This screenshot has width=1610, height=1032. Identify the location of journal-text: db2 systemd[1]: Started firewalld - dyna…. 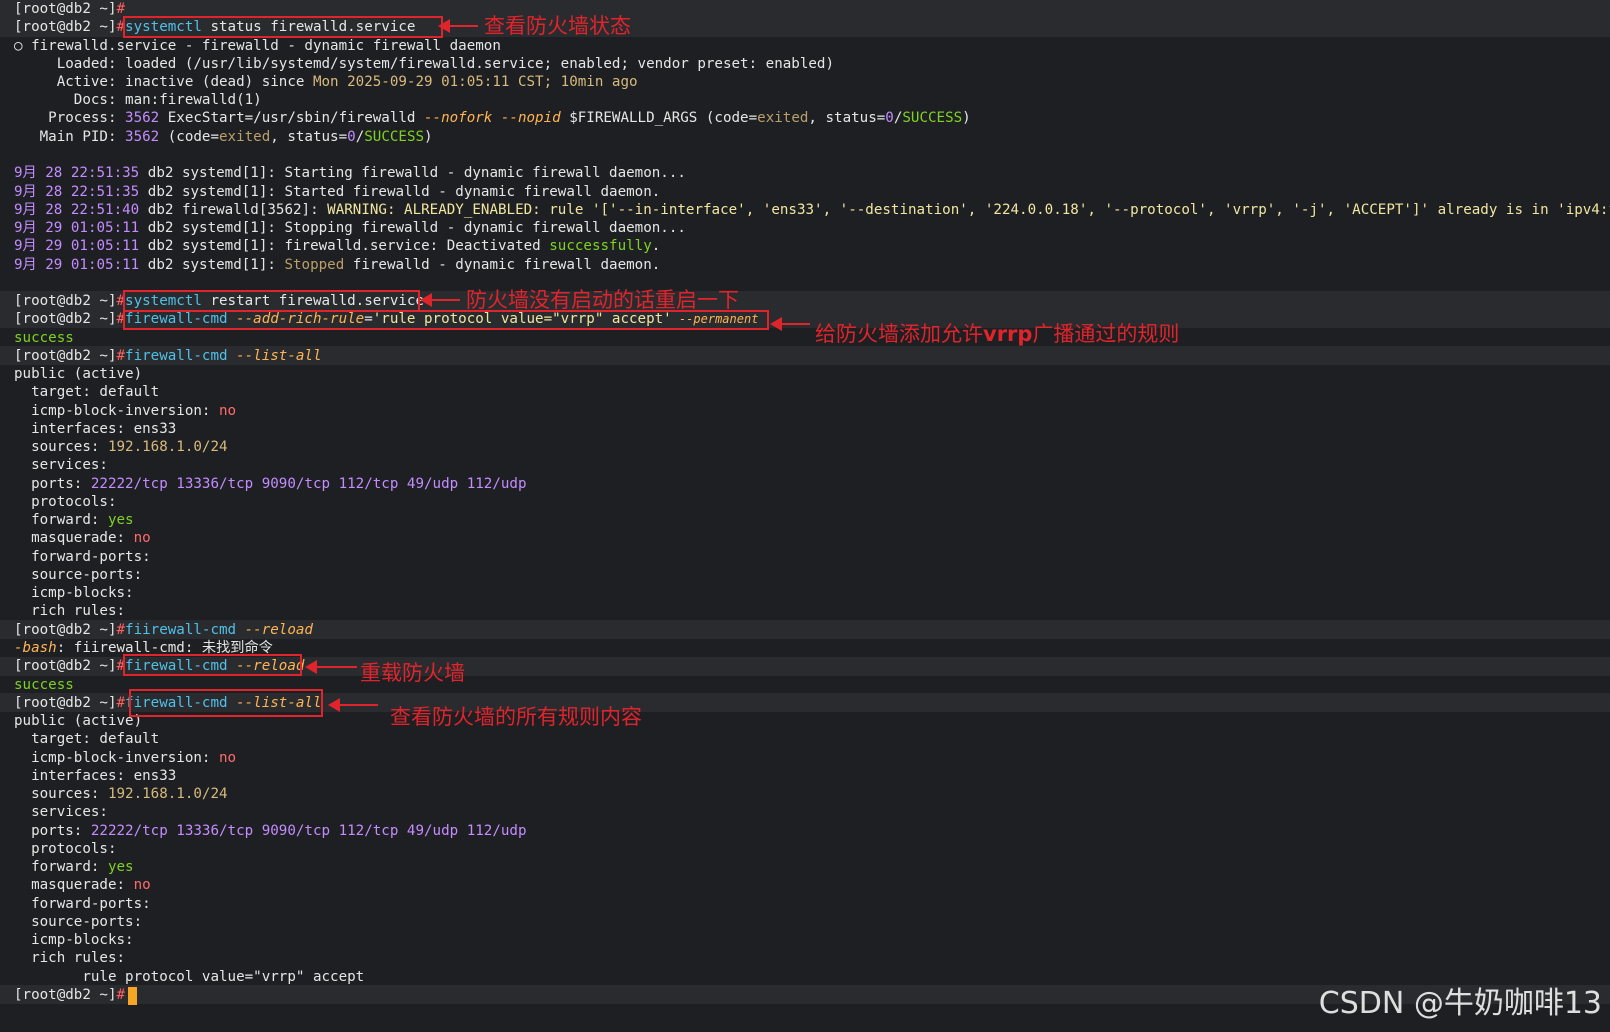
(400, 192).